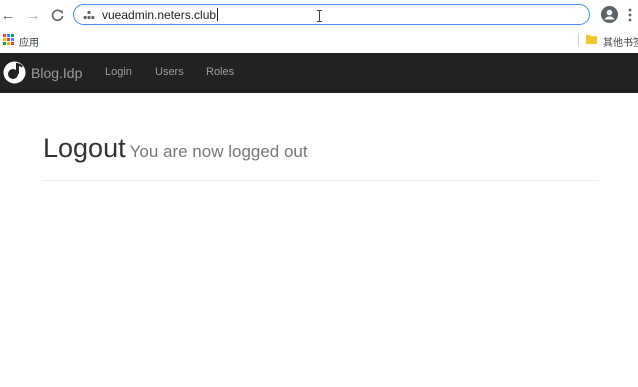  I want to click on profile-icon, so click(609, 14).